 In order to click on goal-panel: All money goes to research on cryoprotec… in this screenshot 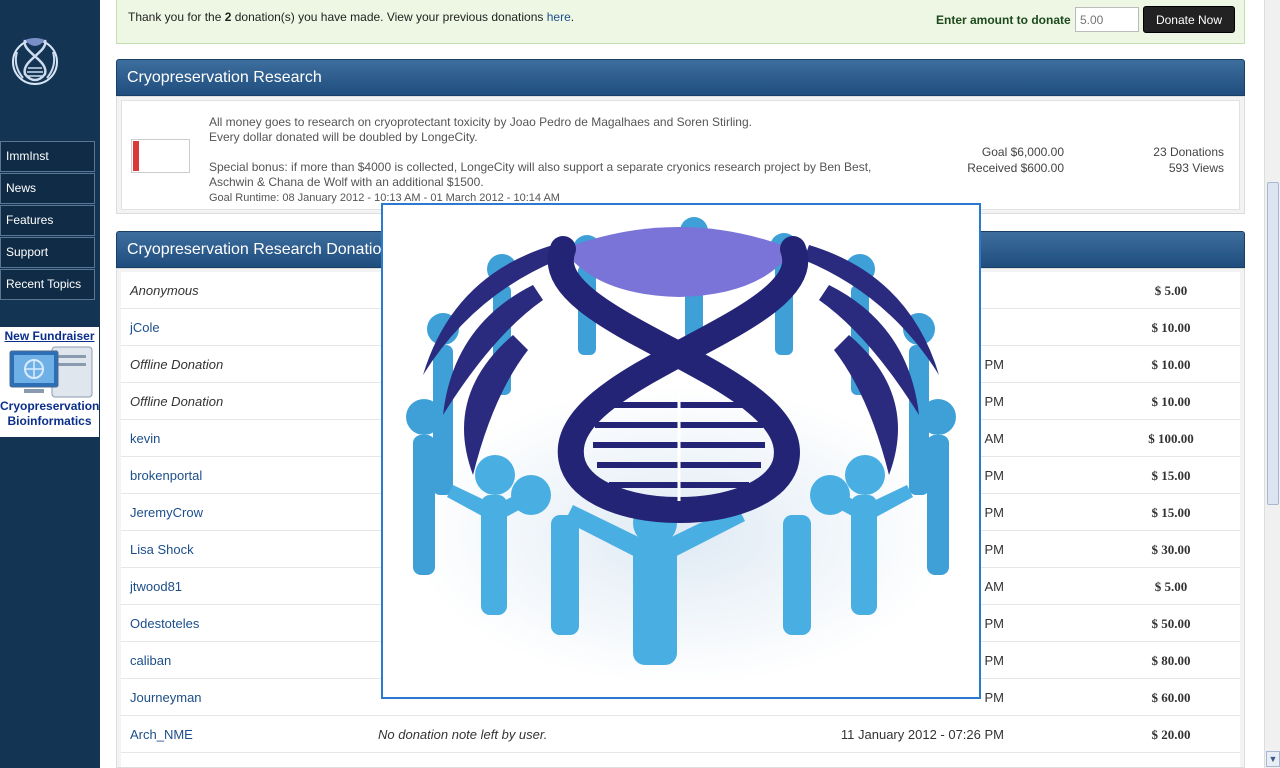, I will do `click(680, 155)`.